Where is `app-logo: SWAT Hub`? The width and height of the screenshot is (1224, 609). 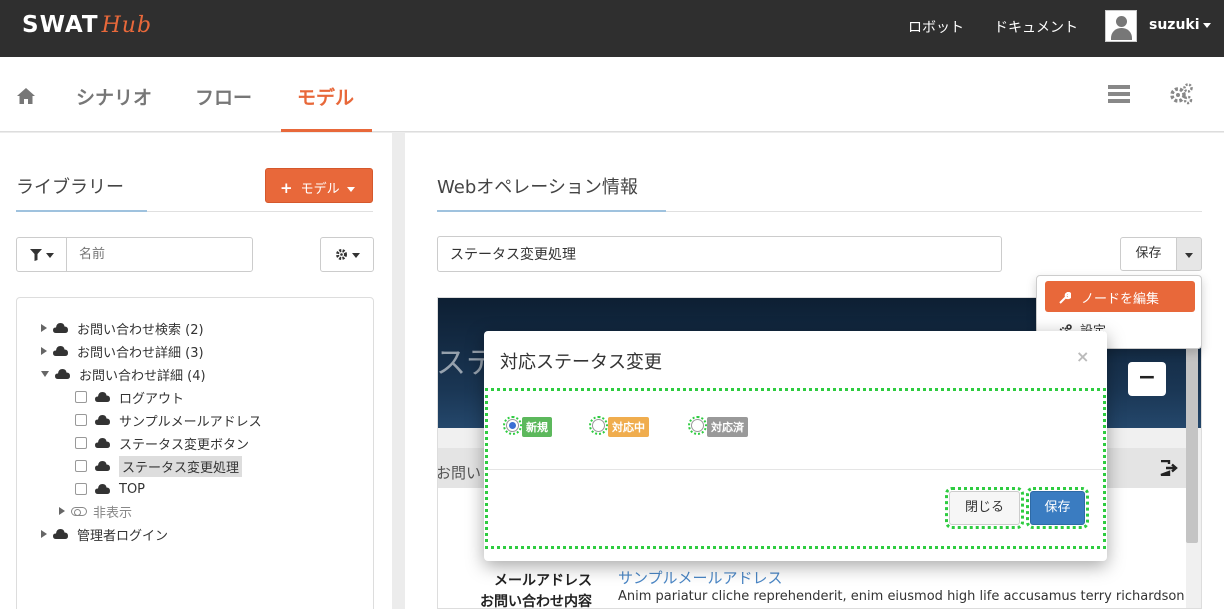 app-logo: SWAT Hub is located at coordinates (87, 25).